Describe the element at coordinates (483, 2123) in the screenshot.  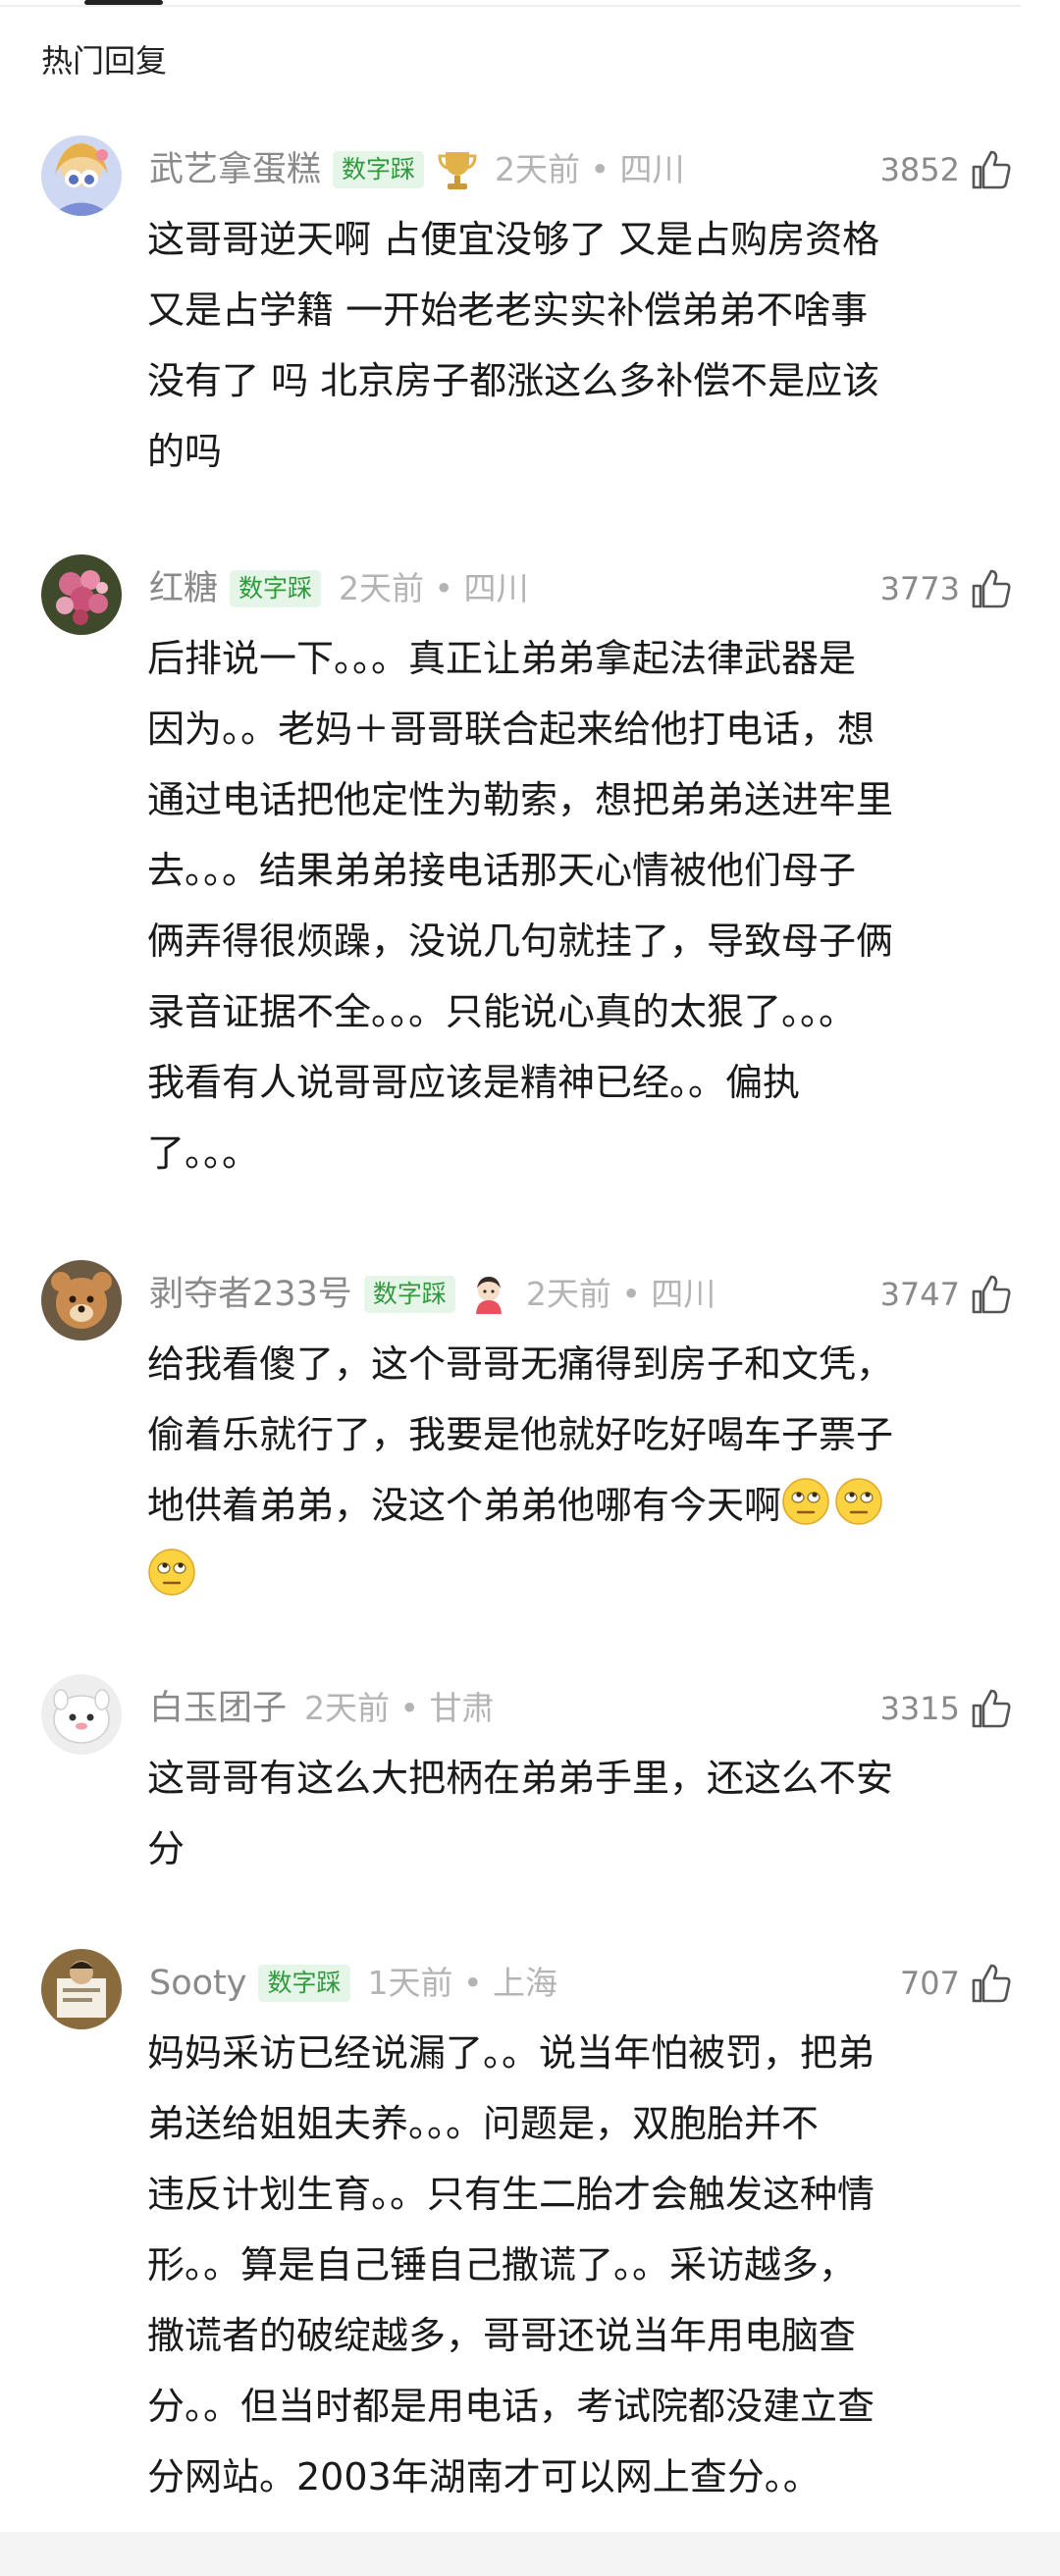
I see `comment-line: 弟送给姐姐夫养。。。问题是，双胞胎并不` at that location.